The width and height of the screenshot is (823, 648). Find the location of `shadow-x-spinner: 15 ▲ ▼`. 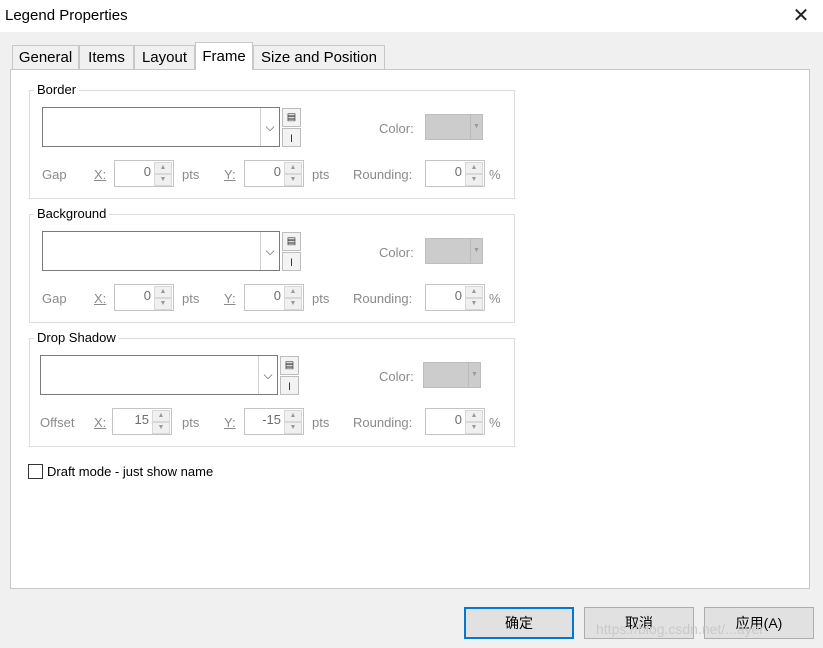

shadow-x-spinner: 15 ▲ ▼ is located at coordinates (142, 421).